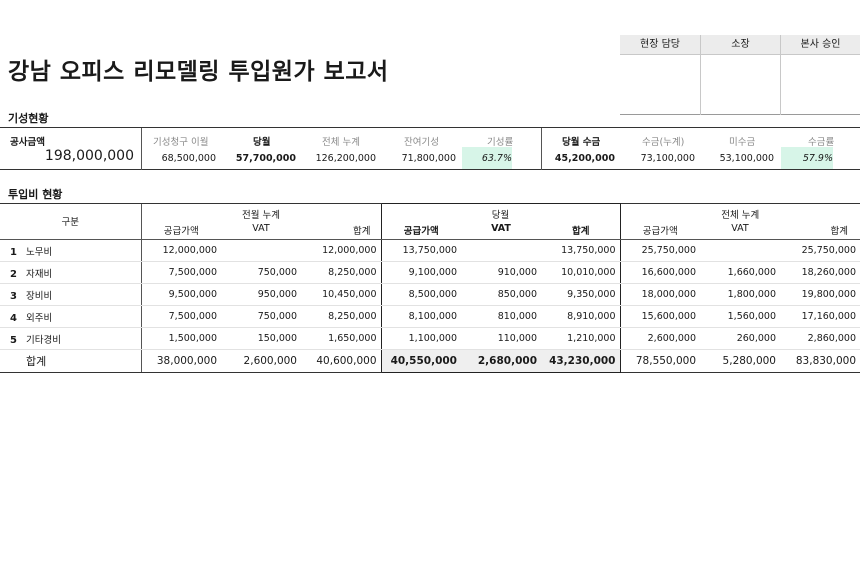 The image size is (860, 575). What do you see at coordinates (261, 294) in the screenshot?
I see `cell-prev-vat: 950,000` at bounding box center [261, 294].